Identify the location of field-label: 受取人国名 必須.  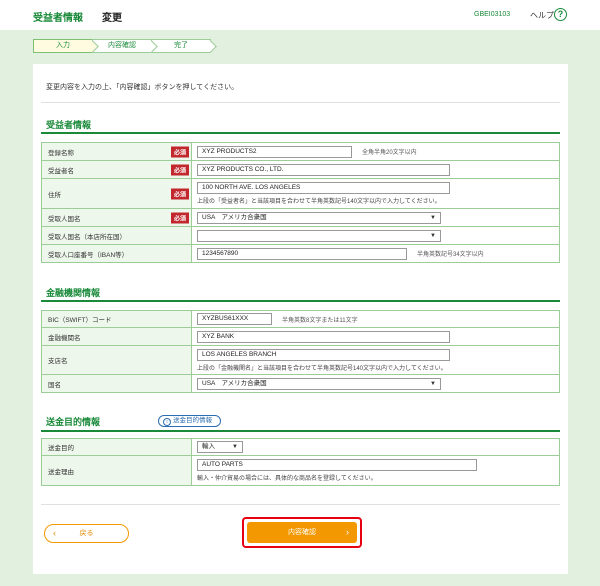
(116, 217).